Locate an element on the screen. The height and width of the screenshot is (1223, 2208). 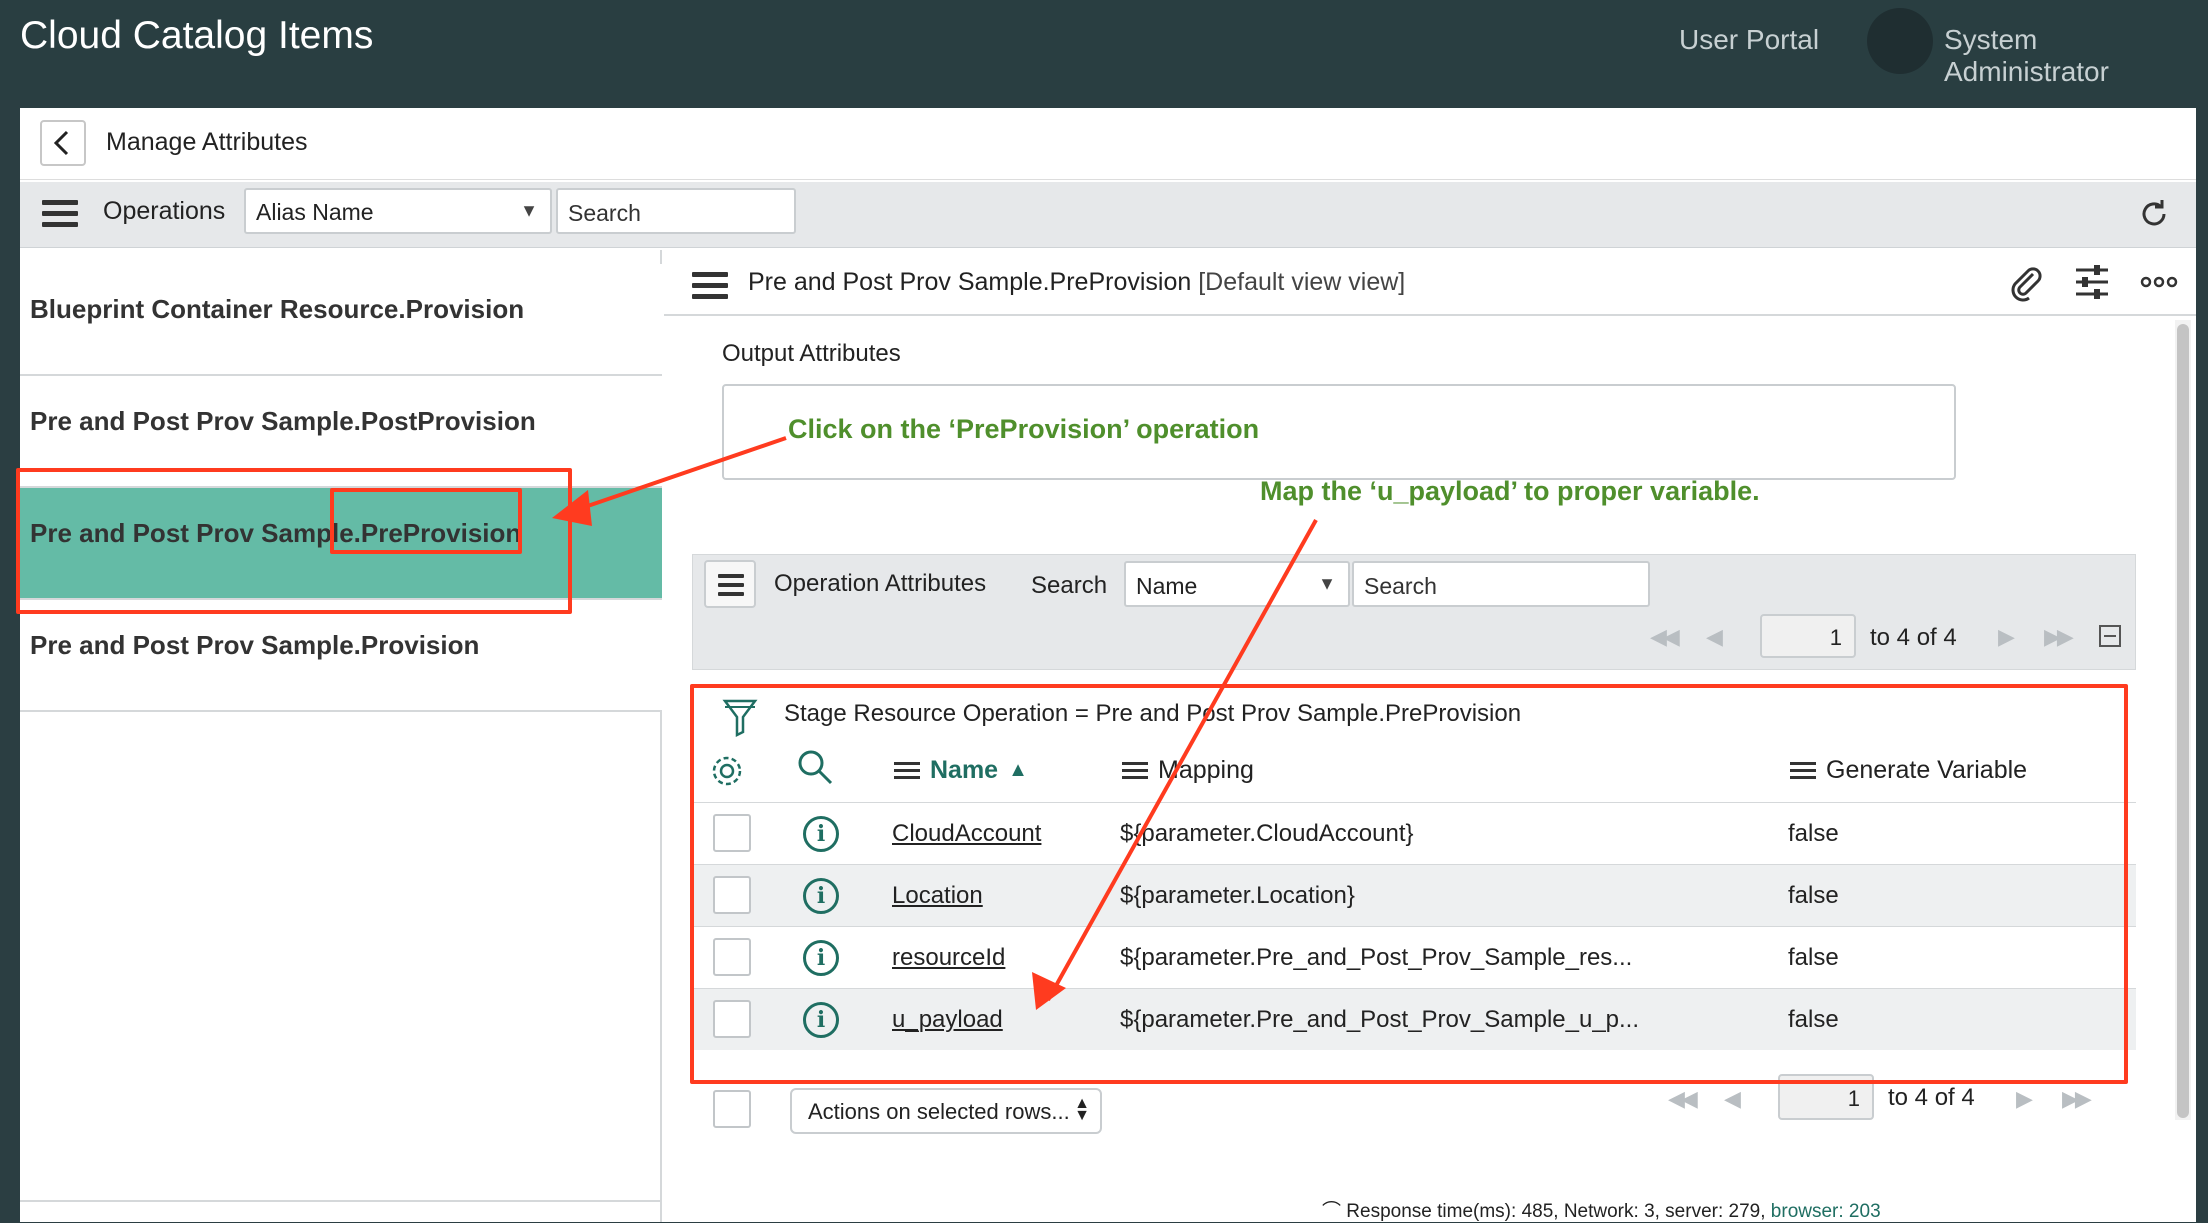
browser-time-link: browser: 203 is located at coordinates (1826, 1211).